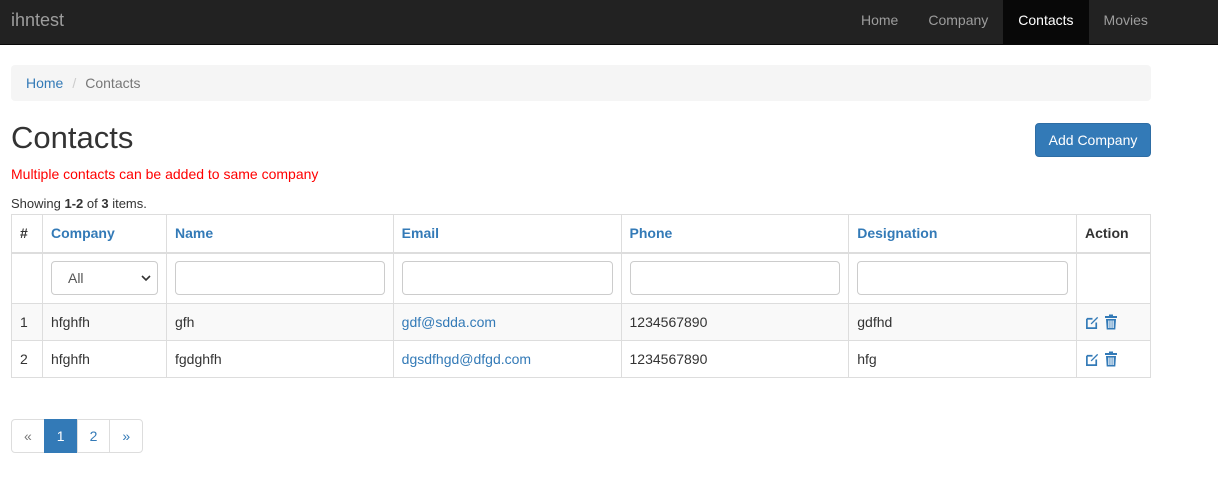 This screenshot has width=1218, height=504. Describe the element at coordinates (581, 83) in the screenshot. I see `breadcrumb: Home / Contacts` at that location.